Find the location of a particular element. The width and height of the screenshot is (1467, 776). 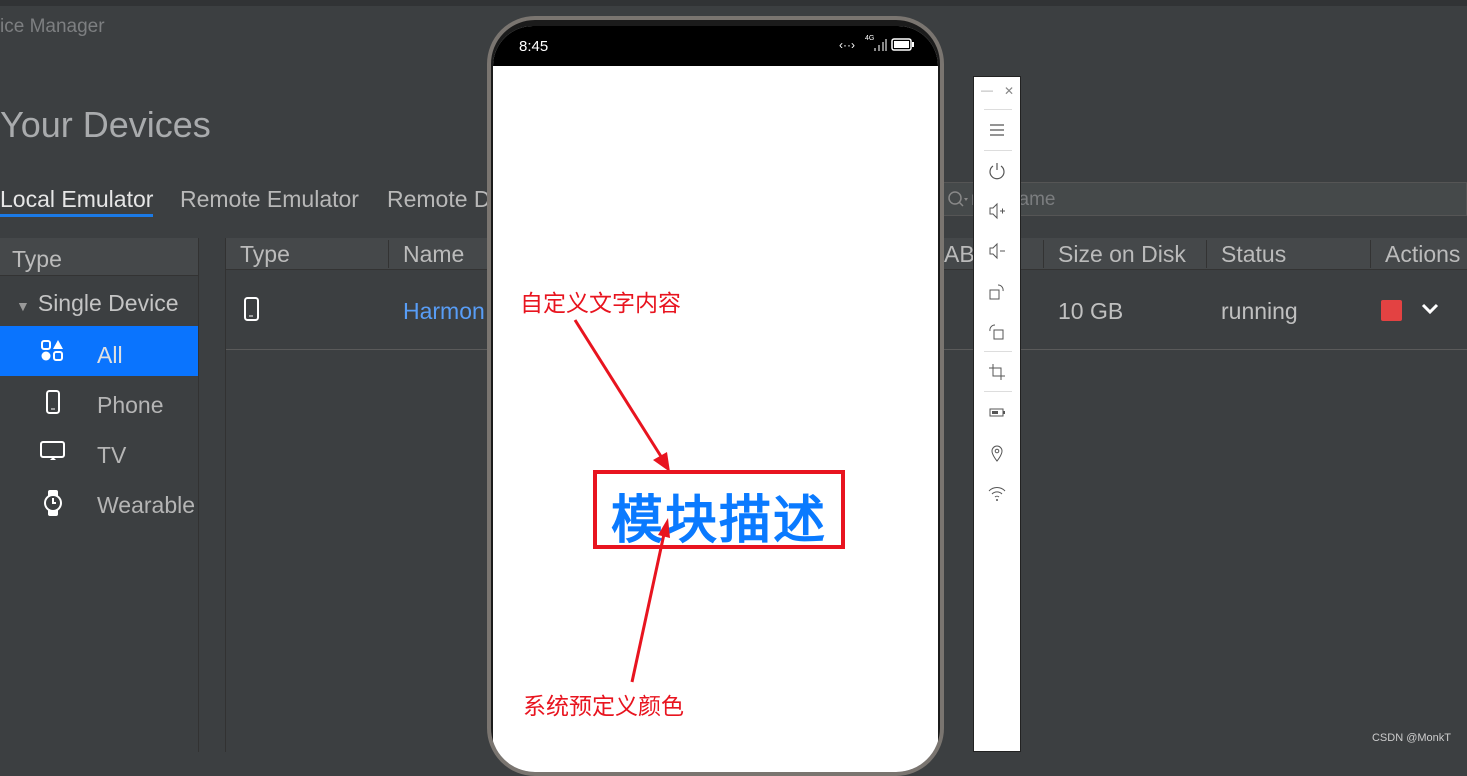

emulator-toolbar: — ✕ is located at coordinates (997, 414).